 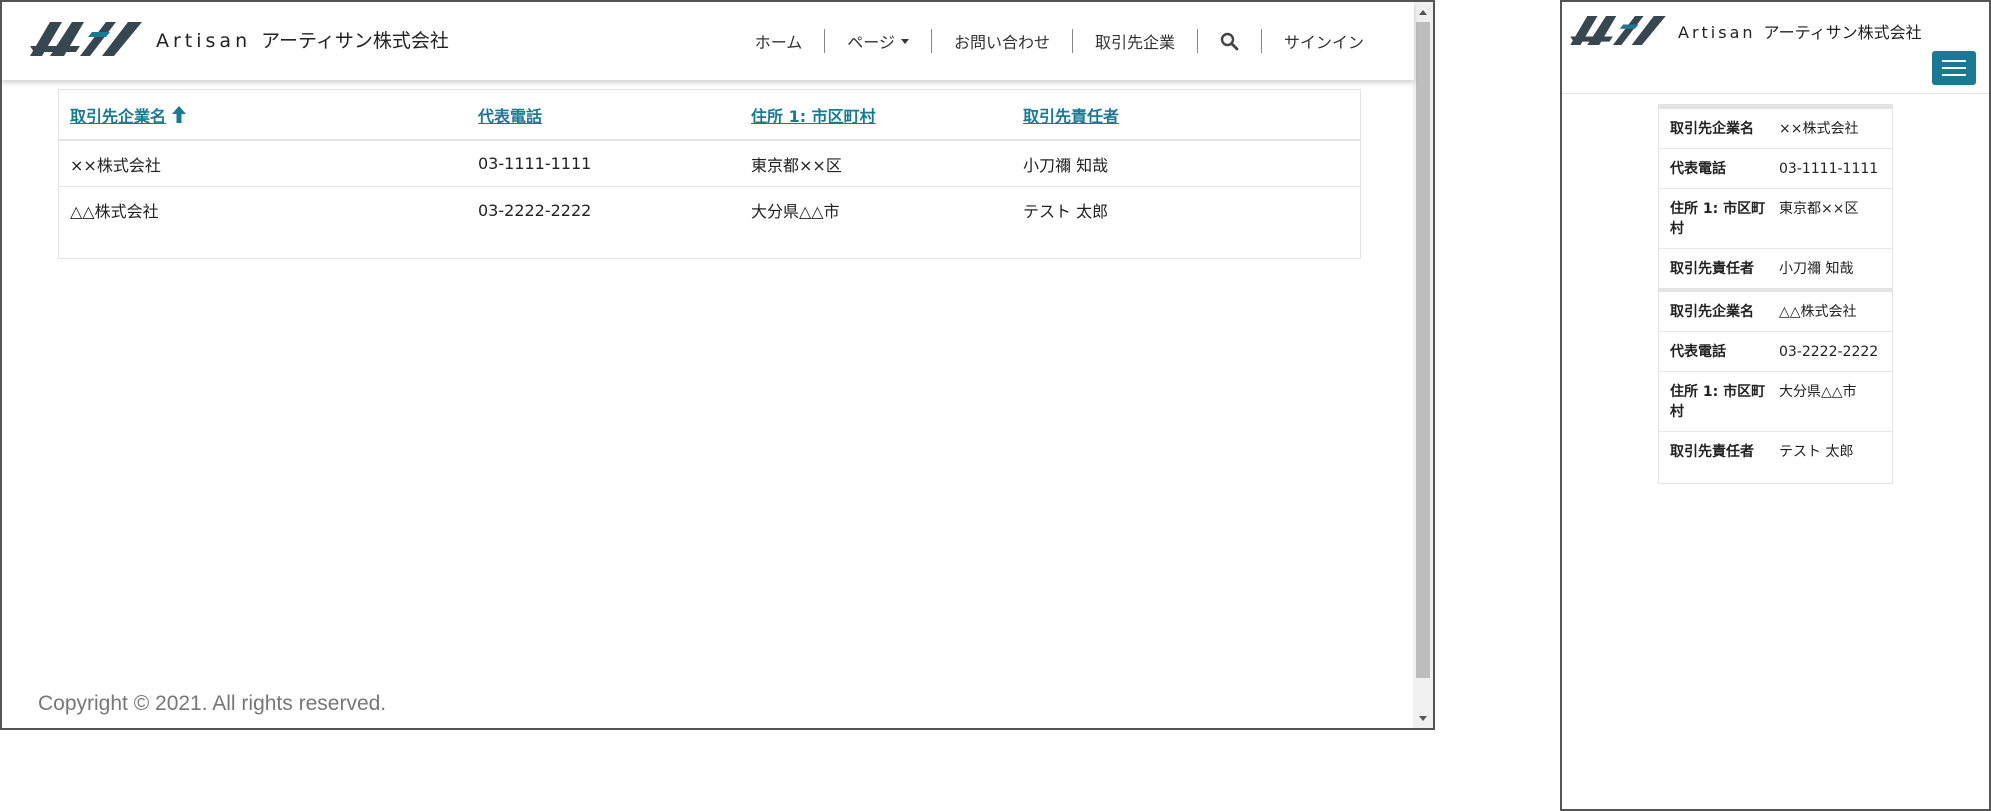 I want to click on card-field-row: 住所 1: 市区町 村 東京都××区, so click(x=1775, y=219).